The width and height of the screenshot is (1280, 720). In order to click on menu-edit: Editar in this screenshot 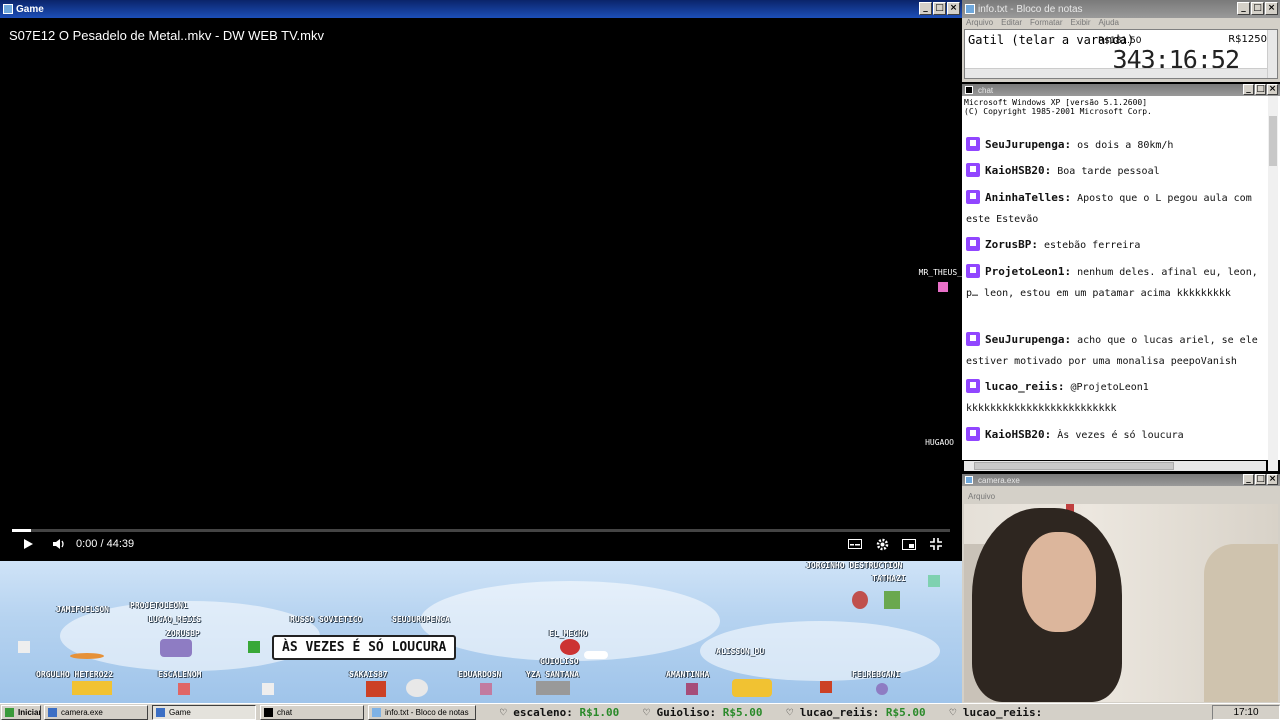, I will do `click(1011, 22)`.